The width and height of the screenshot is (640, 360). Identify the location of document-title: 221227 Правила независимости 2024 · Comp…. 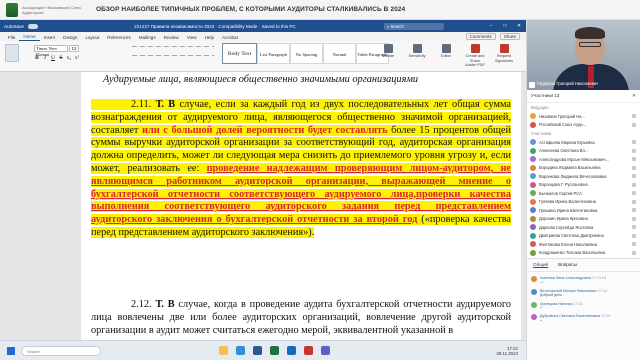
(215, 26).